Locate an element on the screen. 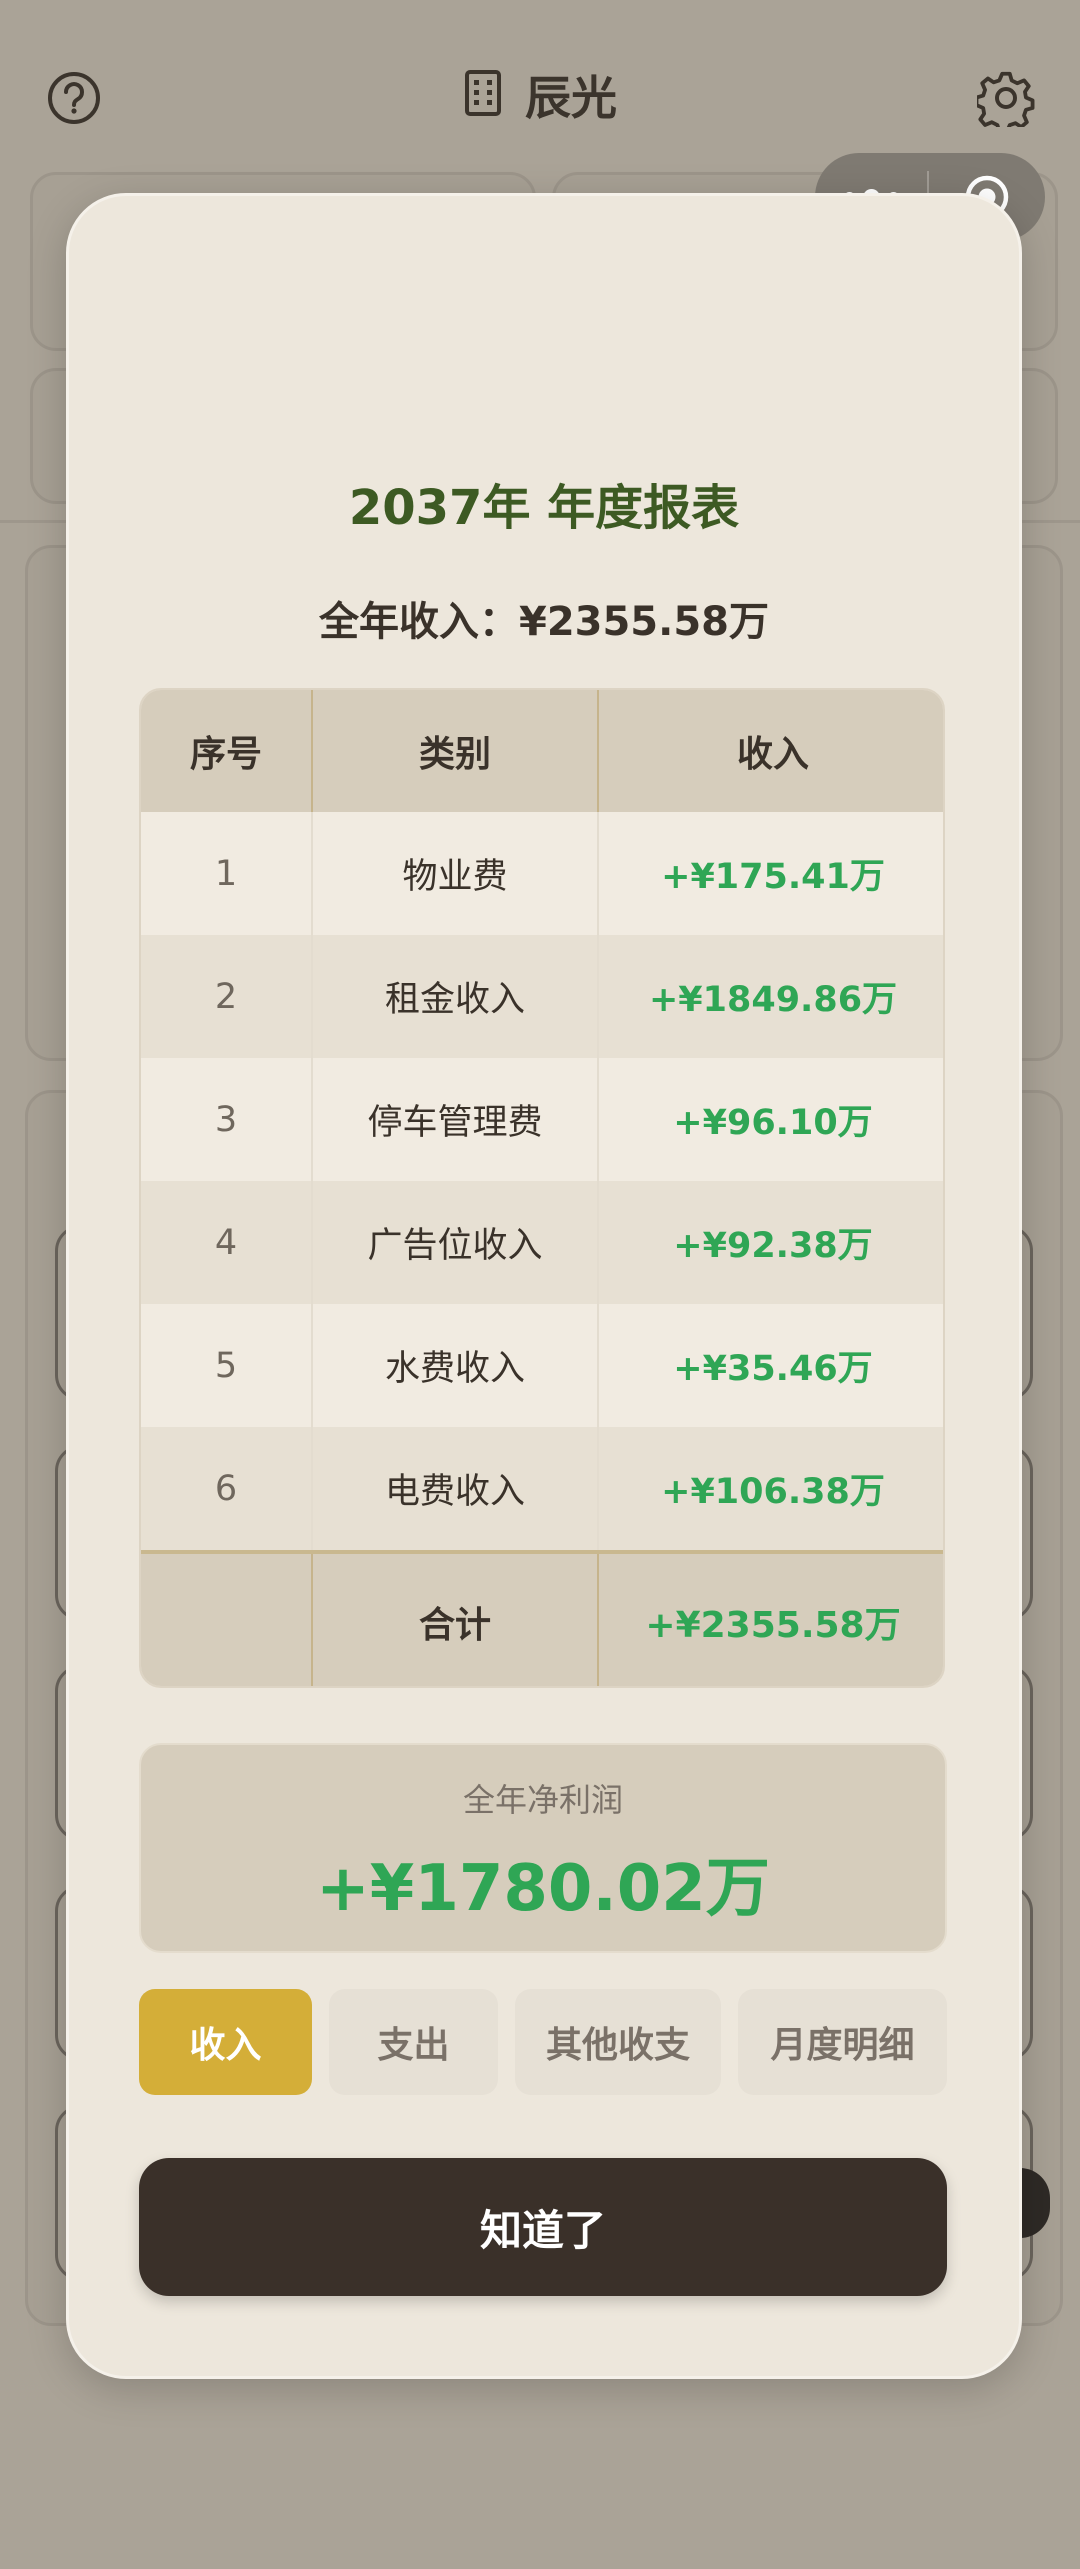 The height and width of the screenshot is (2569, 1080). row-category: 广告位收入 is located at coordinates (456, 1242).